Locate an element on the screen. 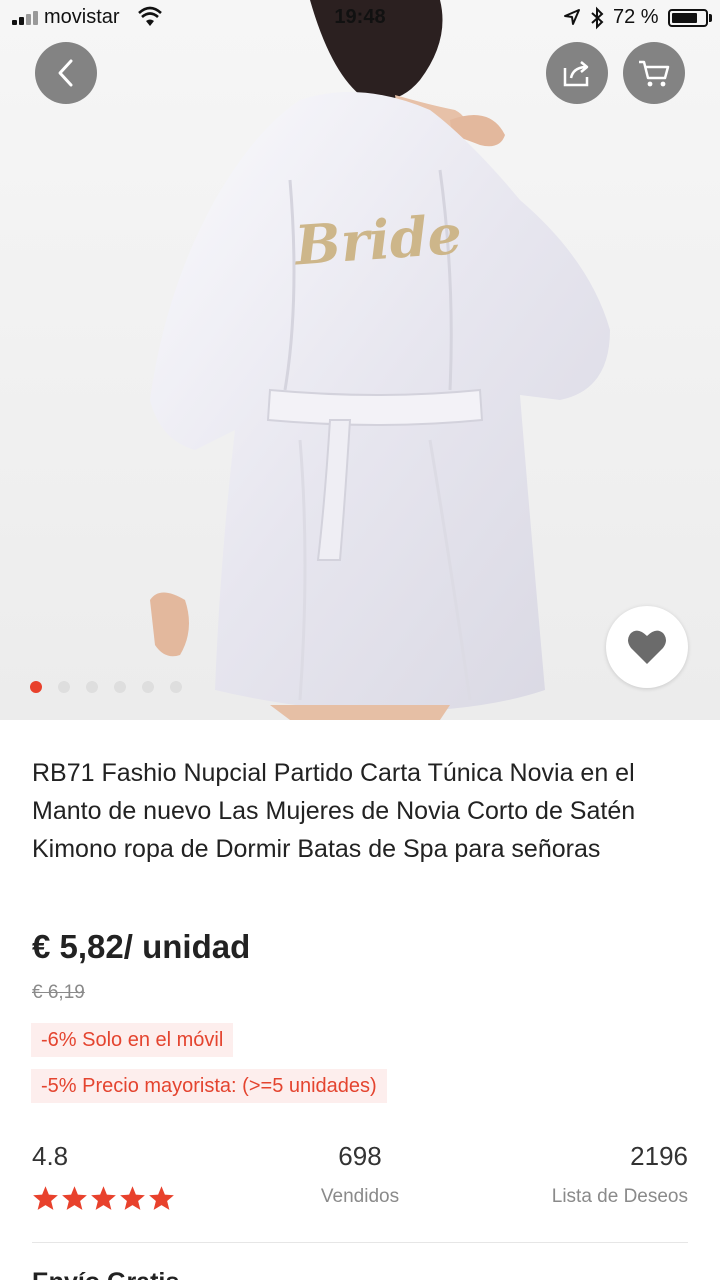 The width and height of the screenshot is (720, 1280). back-button is located at coordinates (66, 73).